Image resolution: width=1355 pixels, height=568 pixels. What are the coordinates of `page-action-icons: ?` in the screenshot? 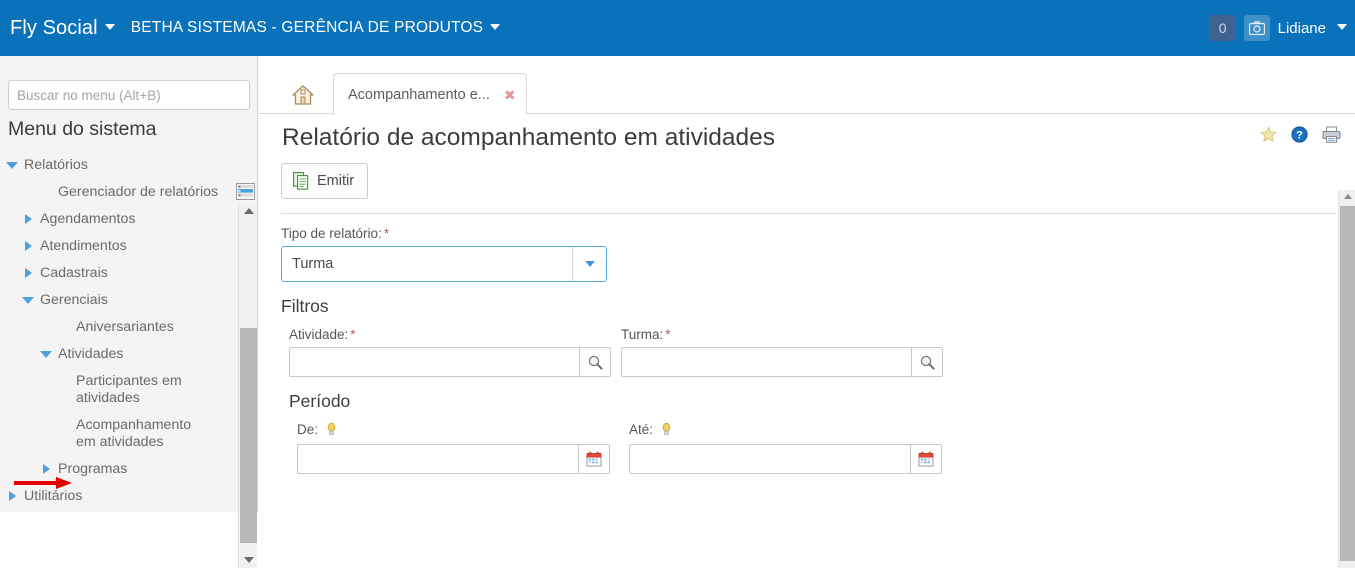 It's located at (1300, 136).